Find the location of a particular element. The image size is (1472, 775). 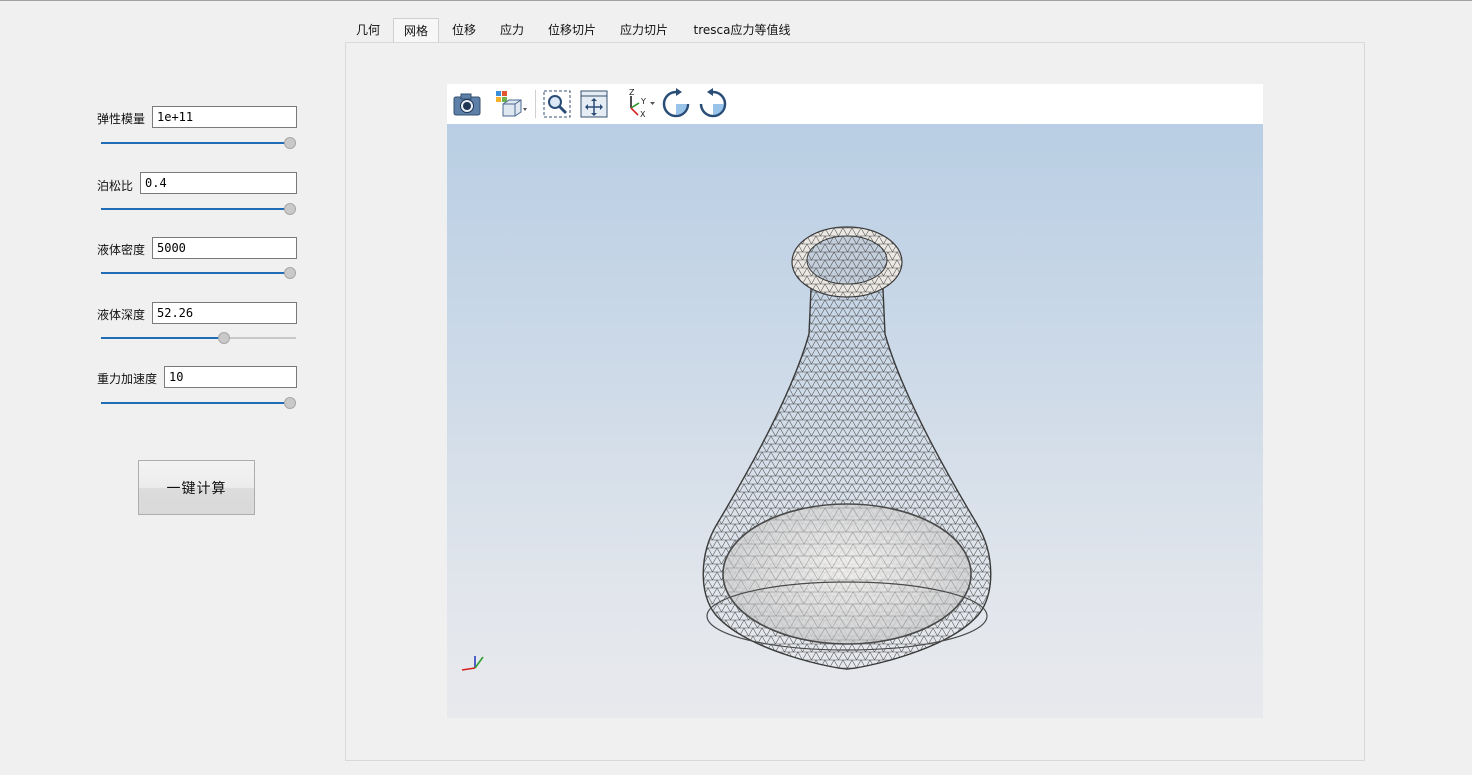

tab-displacement-slice: 位移切片 is located at coordinates (572, 30).